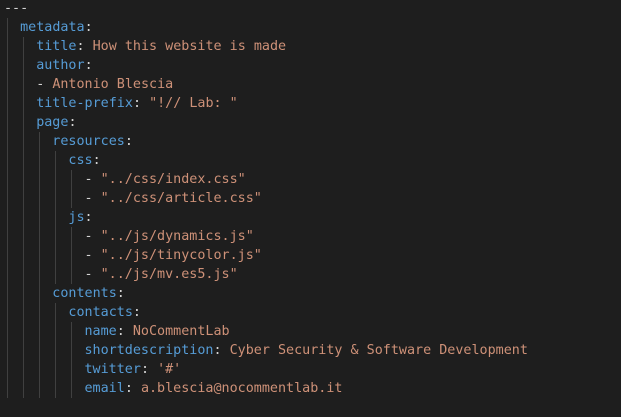 The width and height of the screenshot is (621, 417). I want to click on code-line: css:, so click(84, 160).